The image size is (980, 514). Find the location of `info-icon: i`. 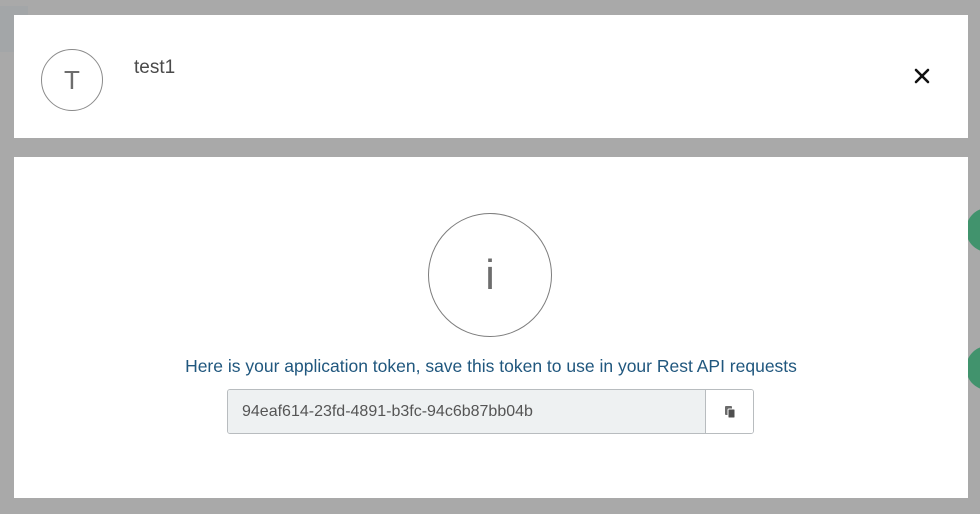

info-icon: i is located at coordinates (490, 275).